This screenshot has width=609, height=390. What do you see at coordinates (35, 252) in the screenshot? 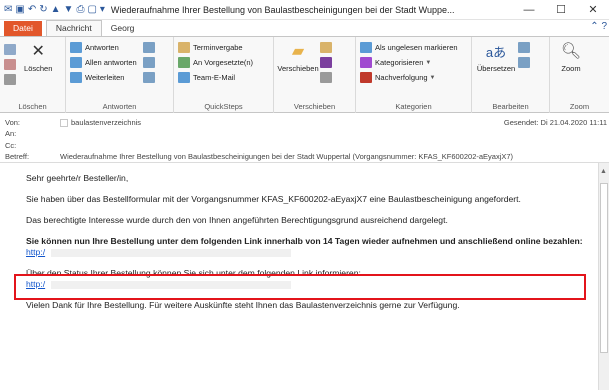
I see `resume-order-link: http:/` at bounding box center [35, 252].